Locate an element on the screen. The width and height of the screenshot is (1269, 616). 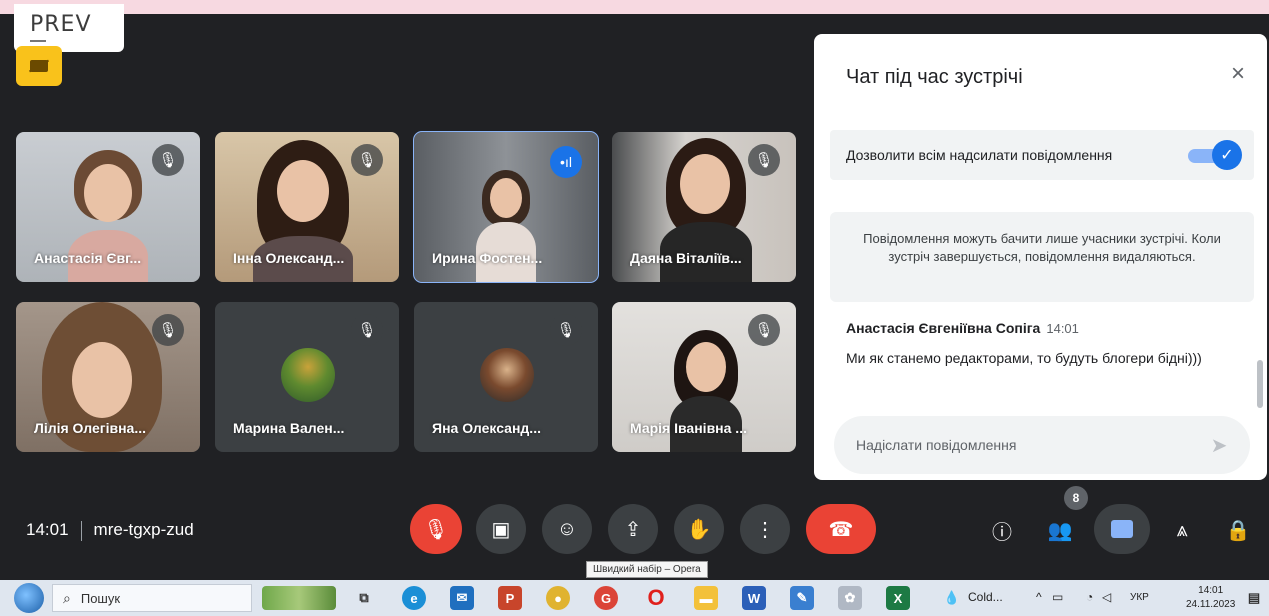
network-icon: ◔ is located at coordinates (1089, 597).